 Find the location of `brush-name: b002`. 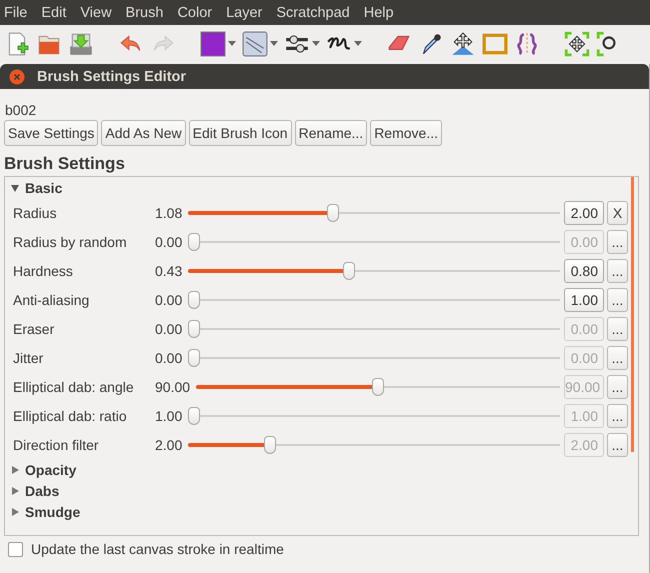

brush-name: b002 is located at coordinates (21, 111).